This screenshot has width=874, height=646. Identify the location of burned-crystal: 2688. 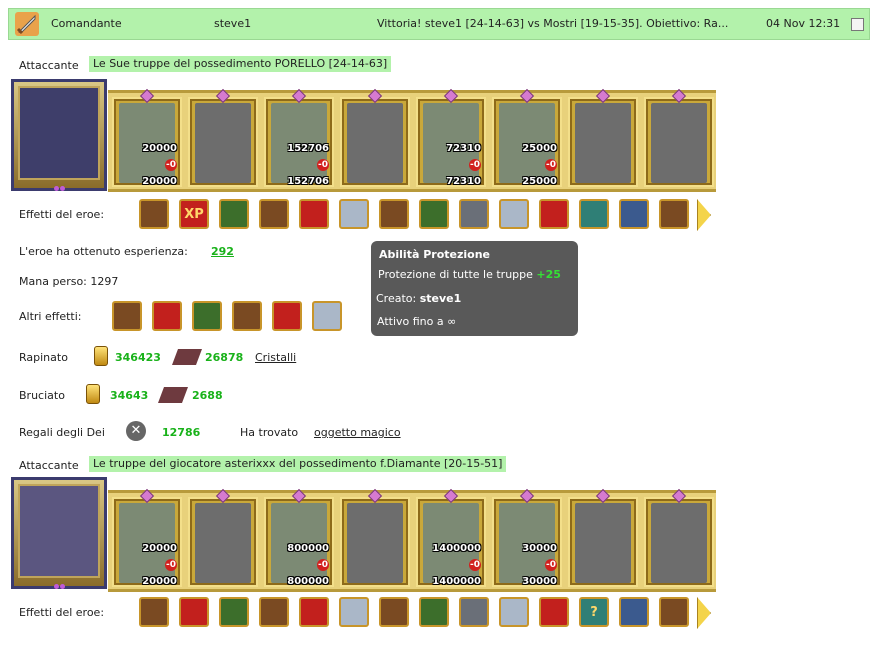
(207, 395).